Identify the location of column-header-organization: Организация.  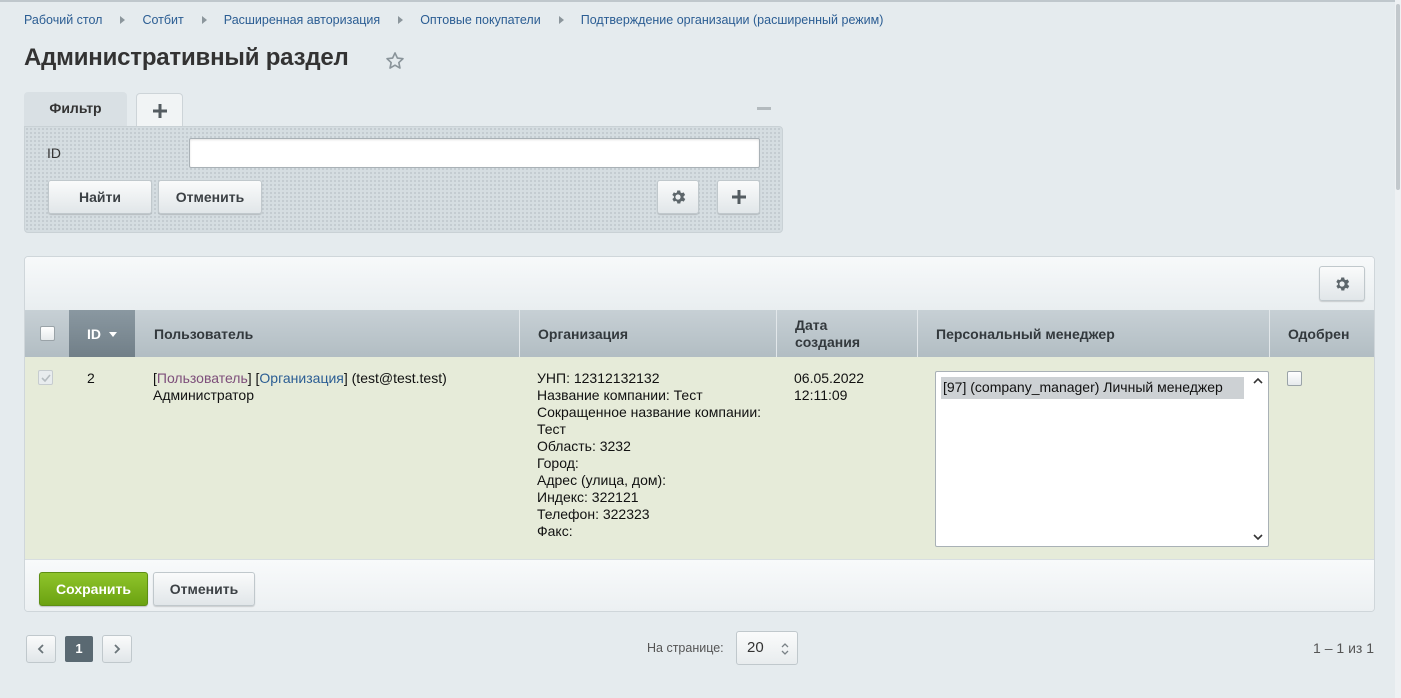
(658, 333).